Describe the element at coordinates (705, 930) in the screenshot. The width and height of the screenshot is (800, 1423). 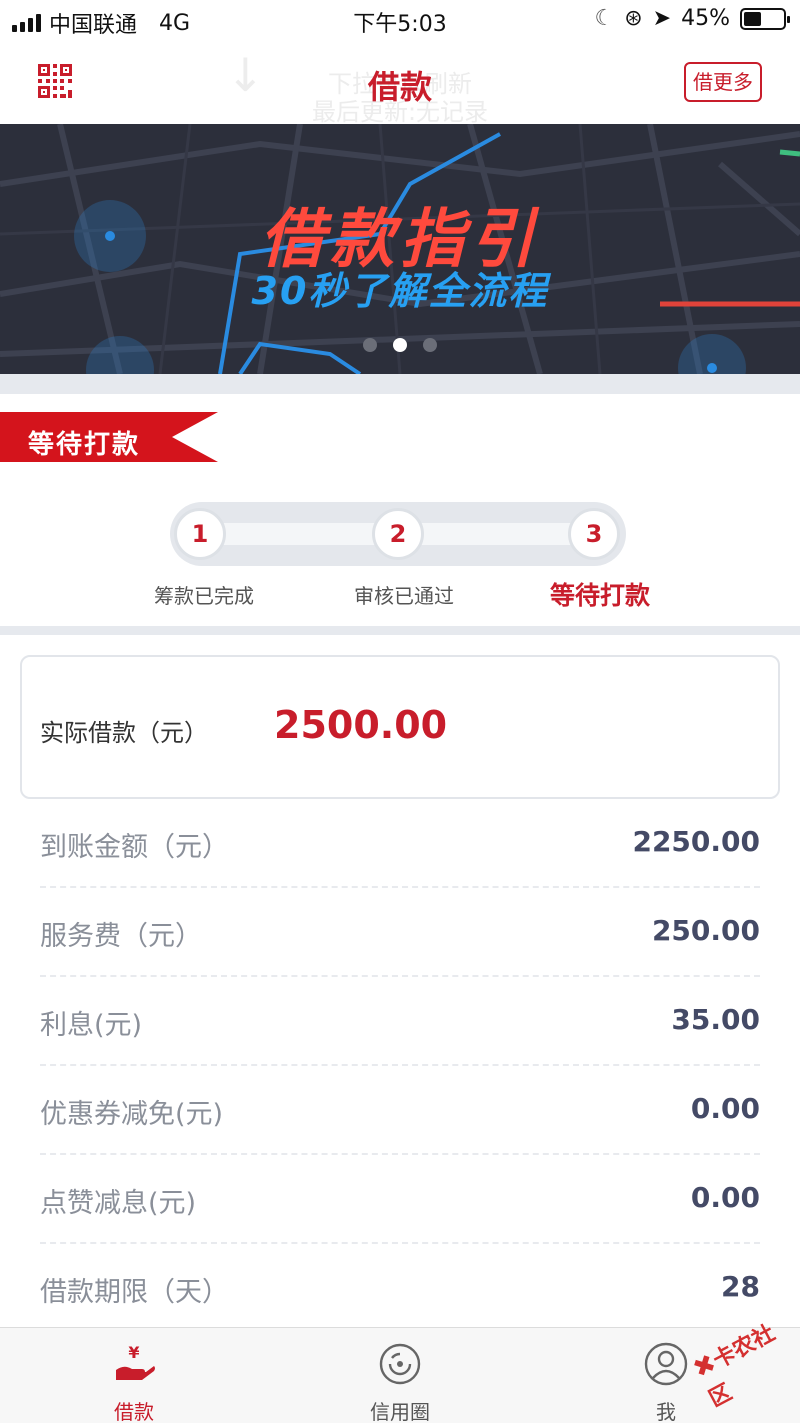
I see `detail-value: 250.00` at that location.